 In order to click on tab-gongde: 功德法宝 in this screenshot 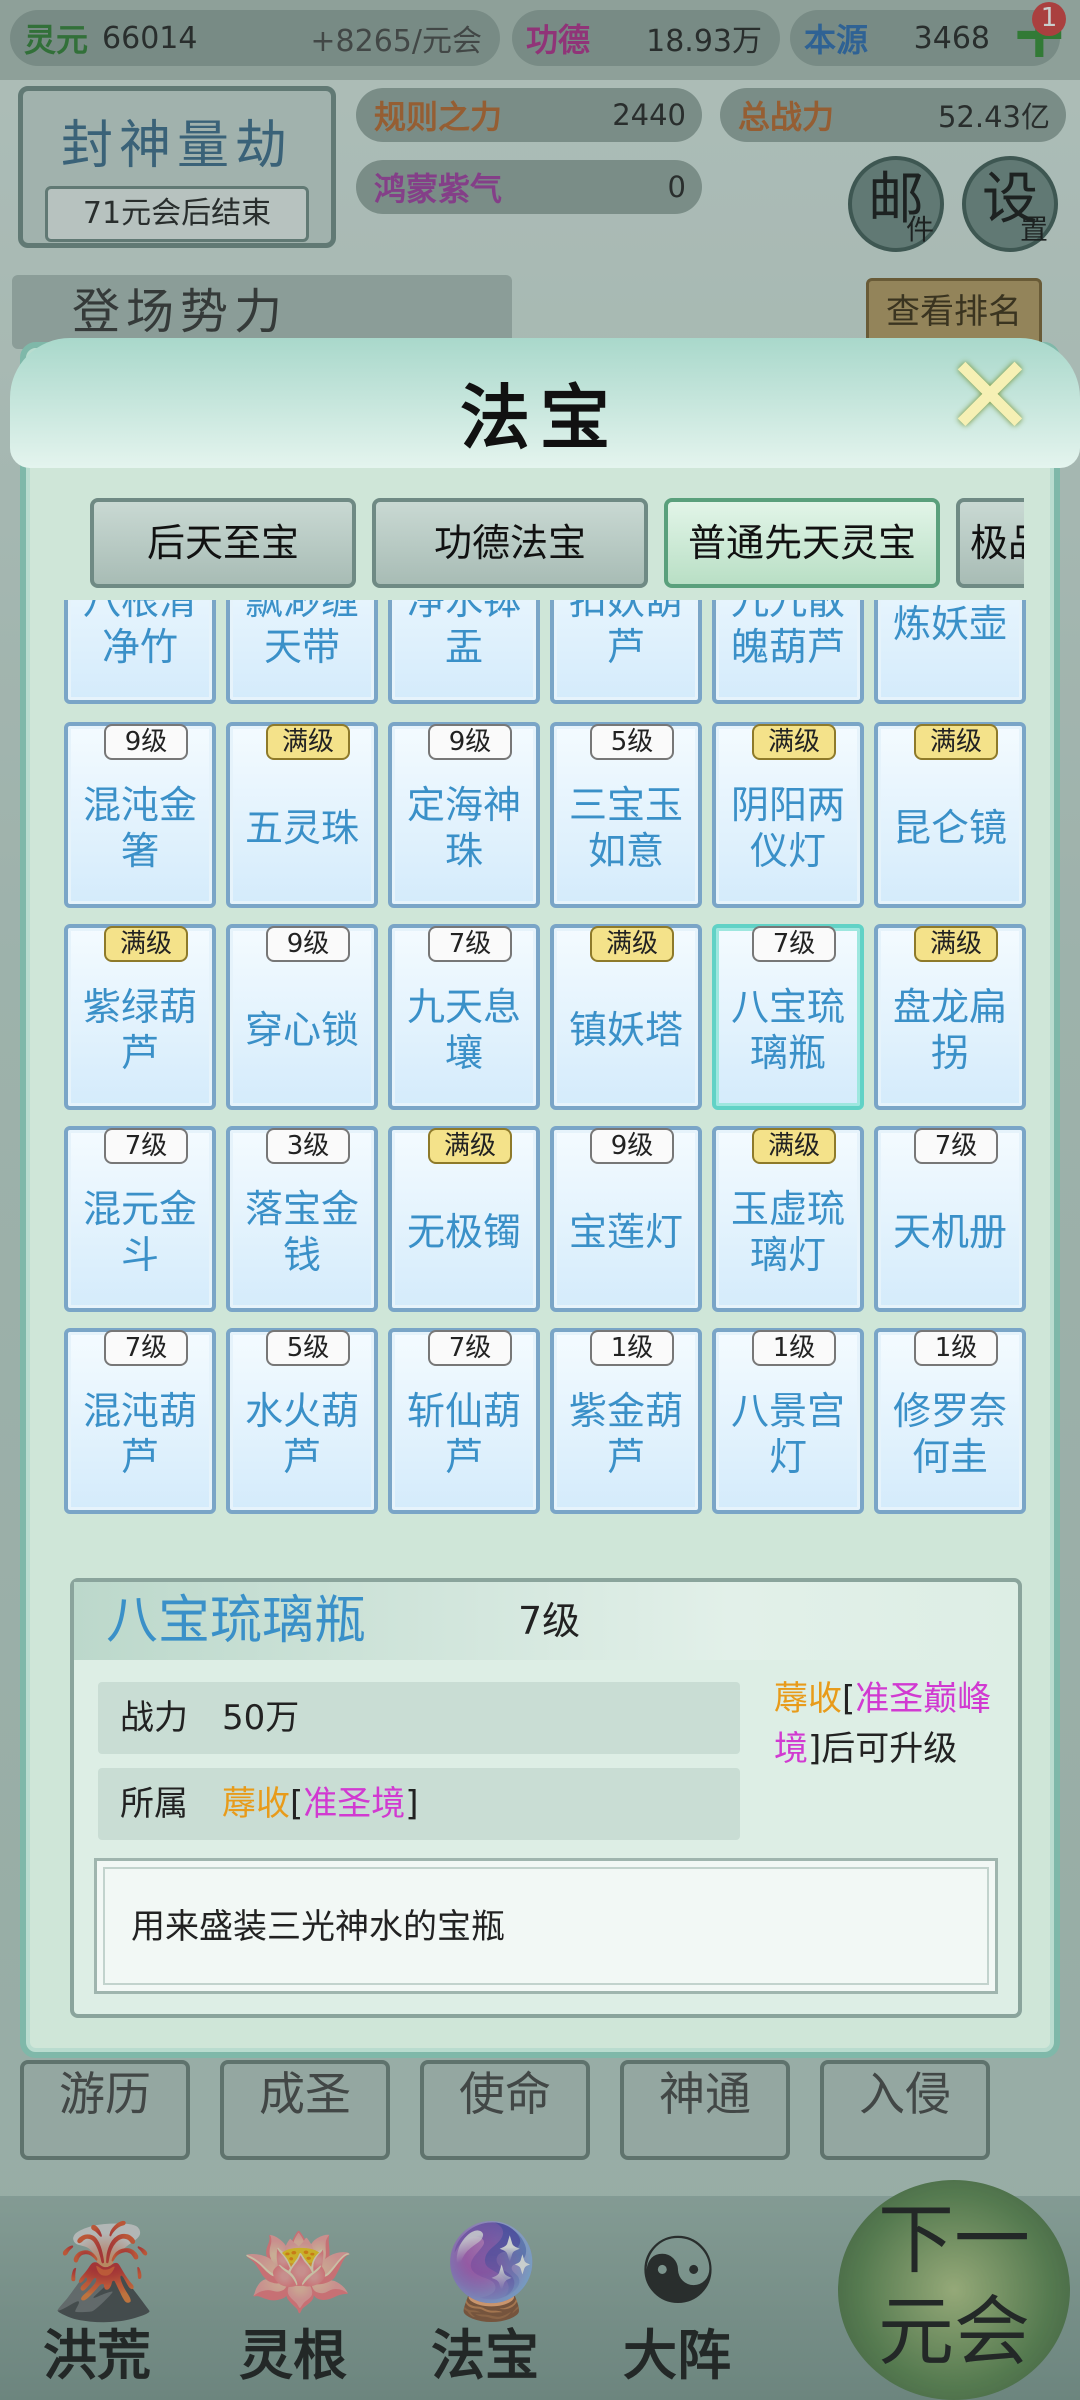, I will do `click(510, 543)`.